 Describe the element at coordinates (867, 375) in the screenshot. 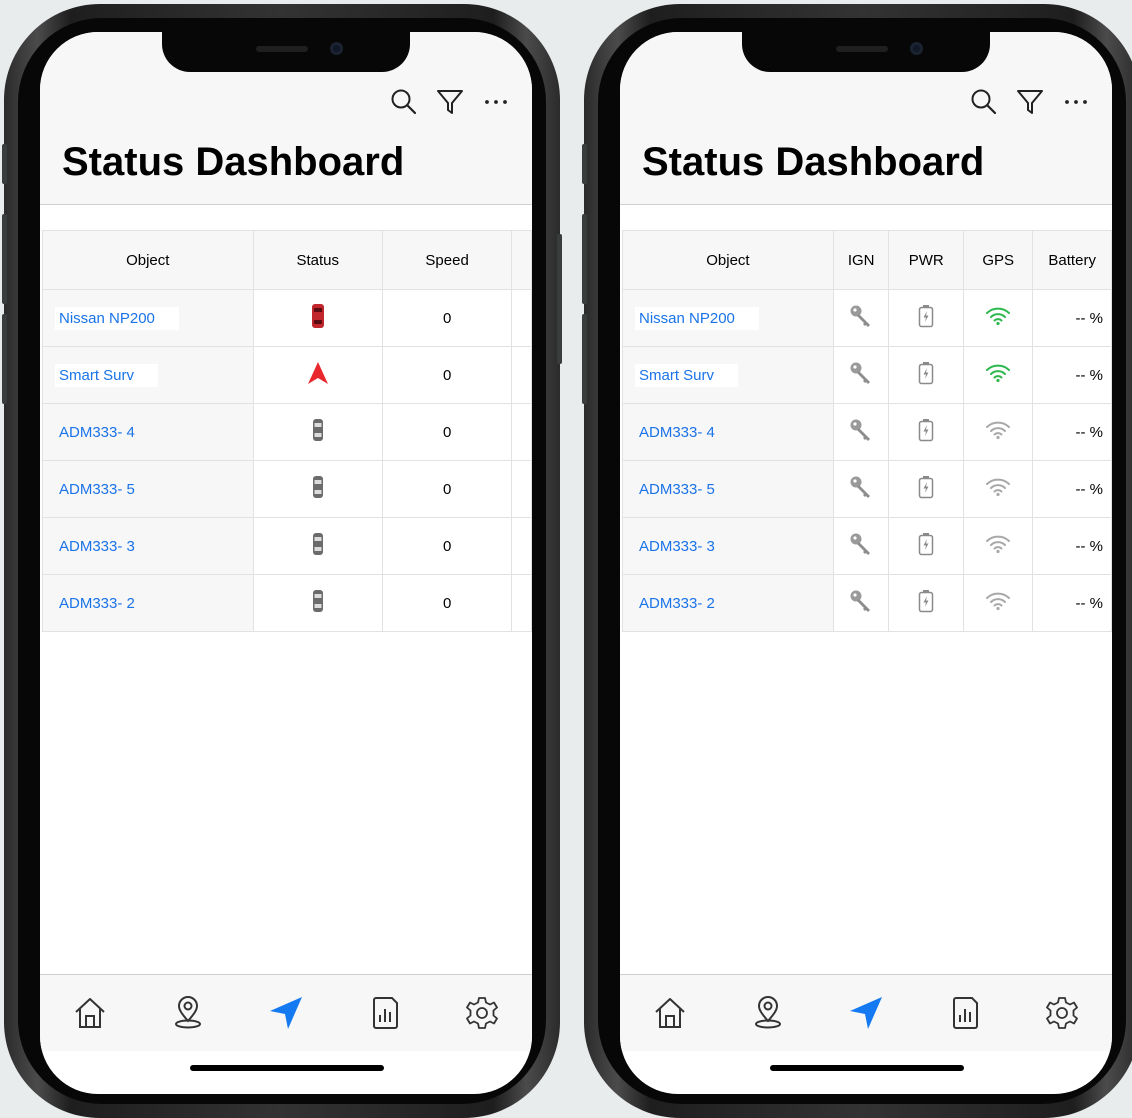

I see `table-row: Smart Surv -- %` at that location.